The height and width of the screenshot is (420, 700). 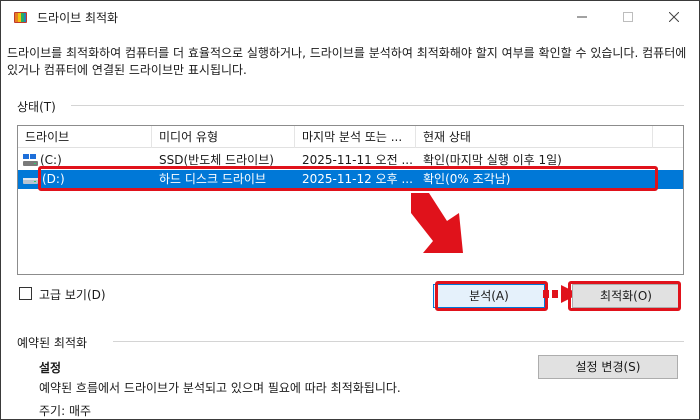 What do you see at coordinates (50, 368) in the screenshot?
I see `settings-title: 설정` at bounding box center [50, 368].